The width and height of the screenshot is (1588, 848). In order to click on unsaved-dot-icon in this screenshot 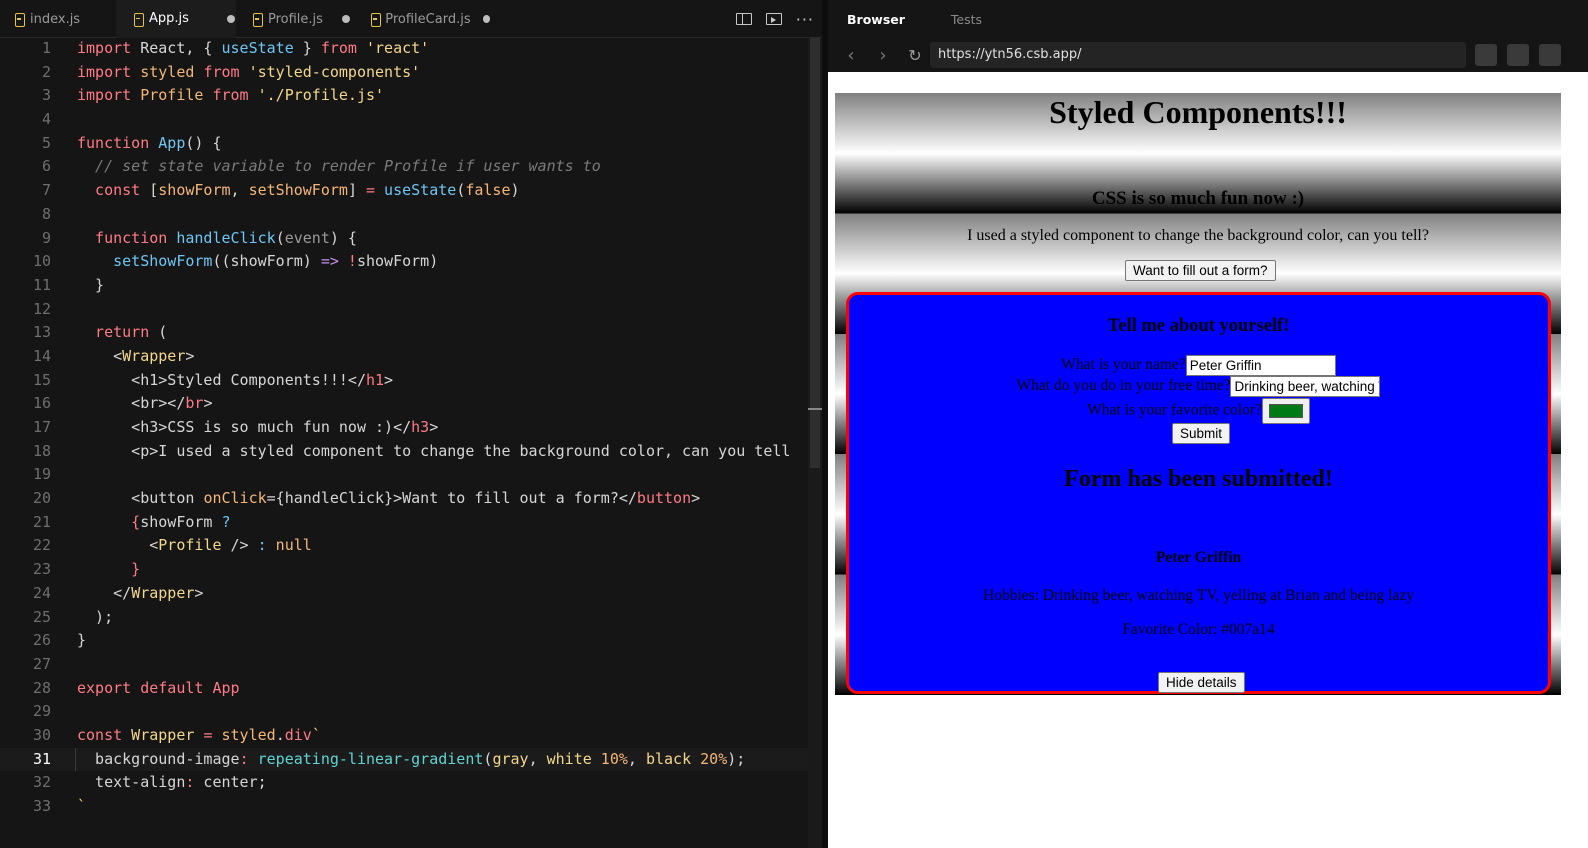, I will do `click(345, 19)`.